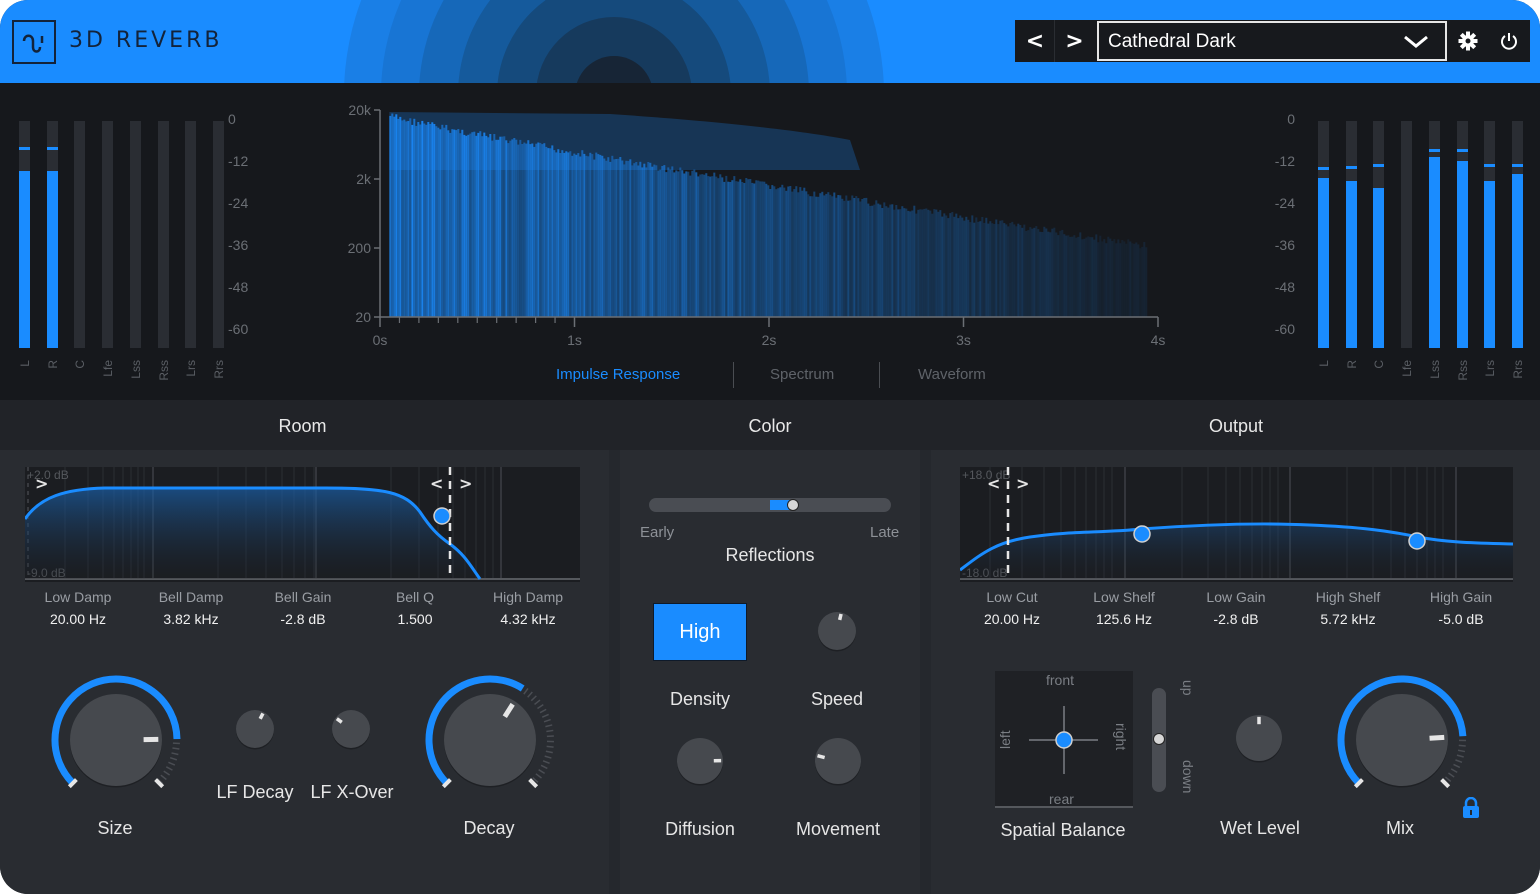 The image size is (1540, 894). Describe the element at coordinates (838, 829) in the screenshot. I see `movement-label: Movement` at that location.